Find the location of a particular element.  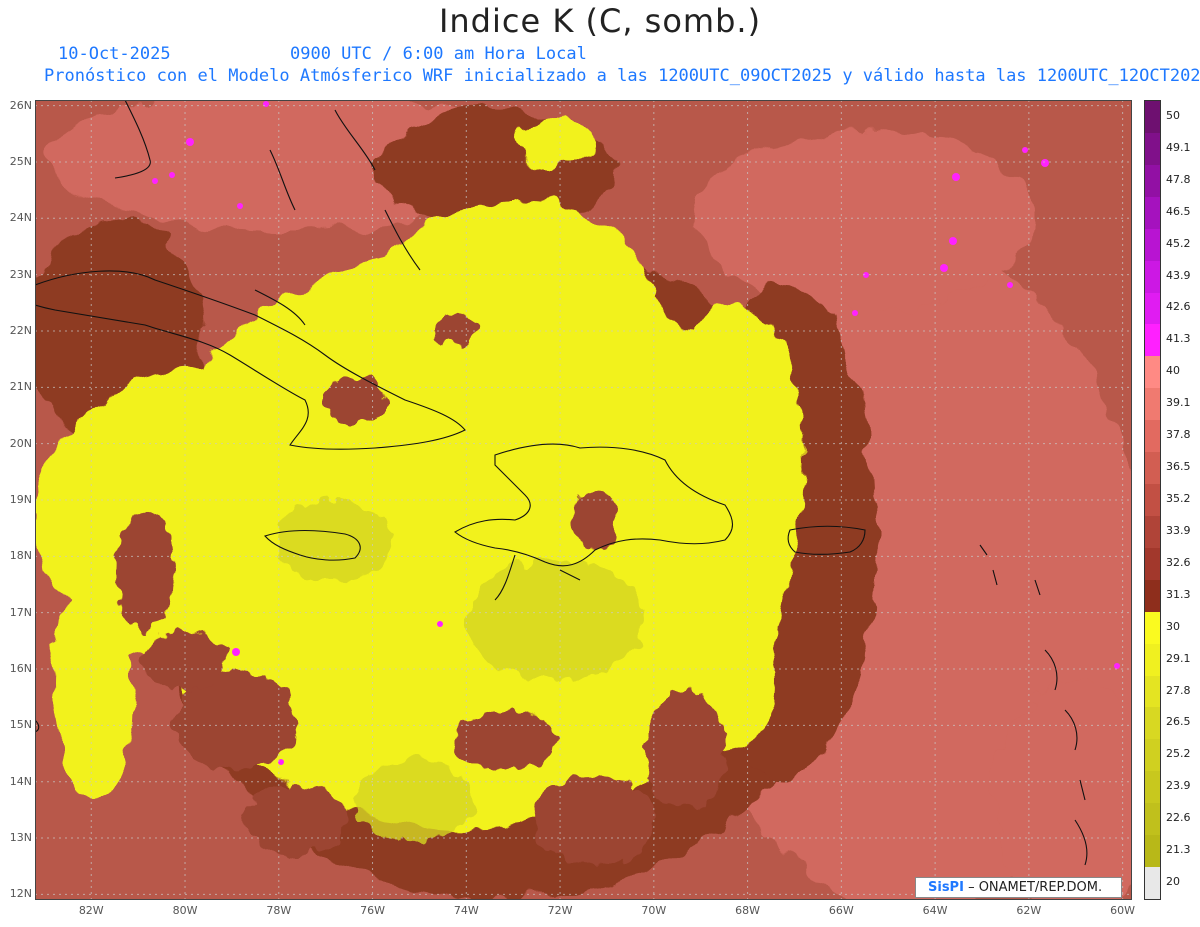

colorbar-label: 43.9 is located at coordinates (1178, 275).